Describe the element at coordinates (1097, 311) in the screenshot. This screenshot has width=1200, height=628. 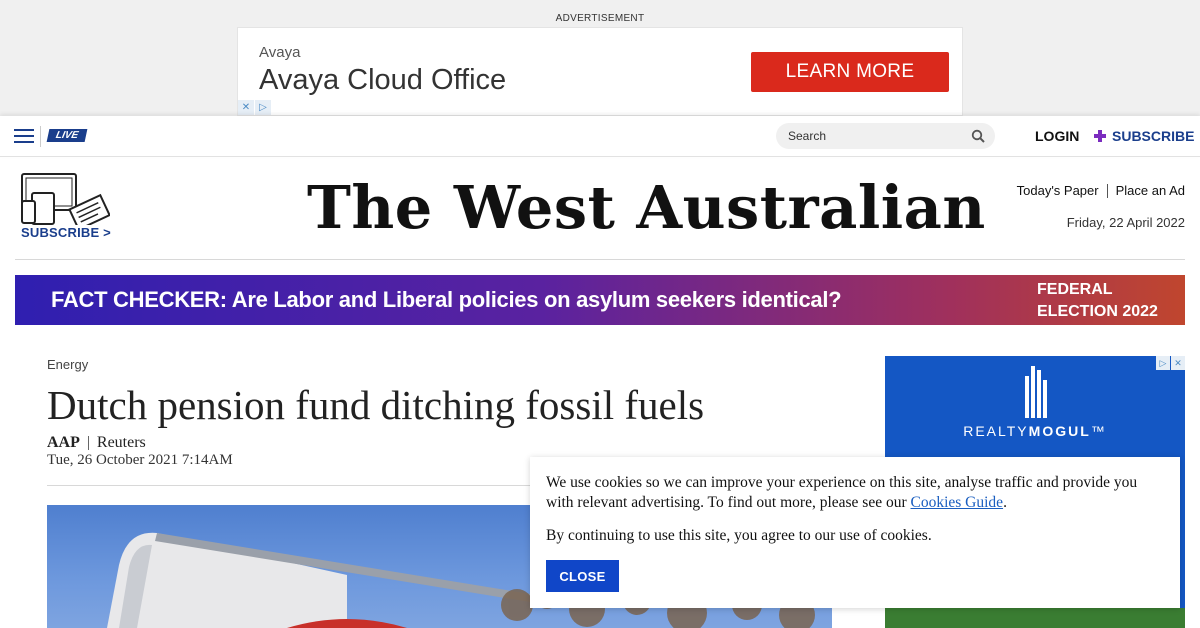
I see `election-tag-line2: ELECTION 2022` at that location.